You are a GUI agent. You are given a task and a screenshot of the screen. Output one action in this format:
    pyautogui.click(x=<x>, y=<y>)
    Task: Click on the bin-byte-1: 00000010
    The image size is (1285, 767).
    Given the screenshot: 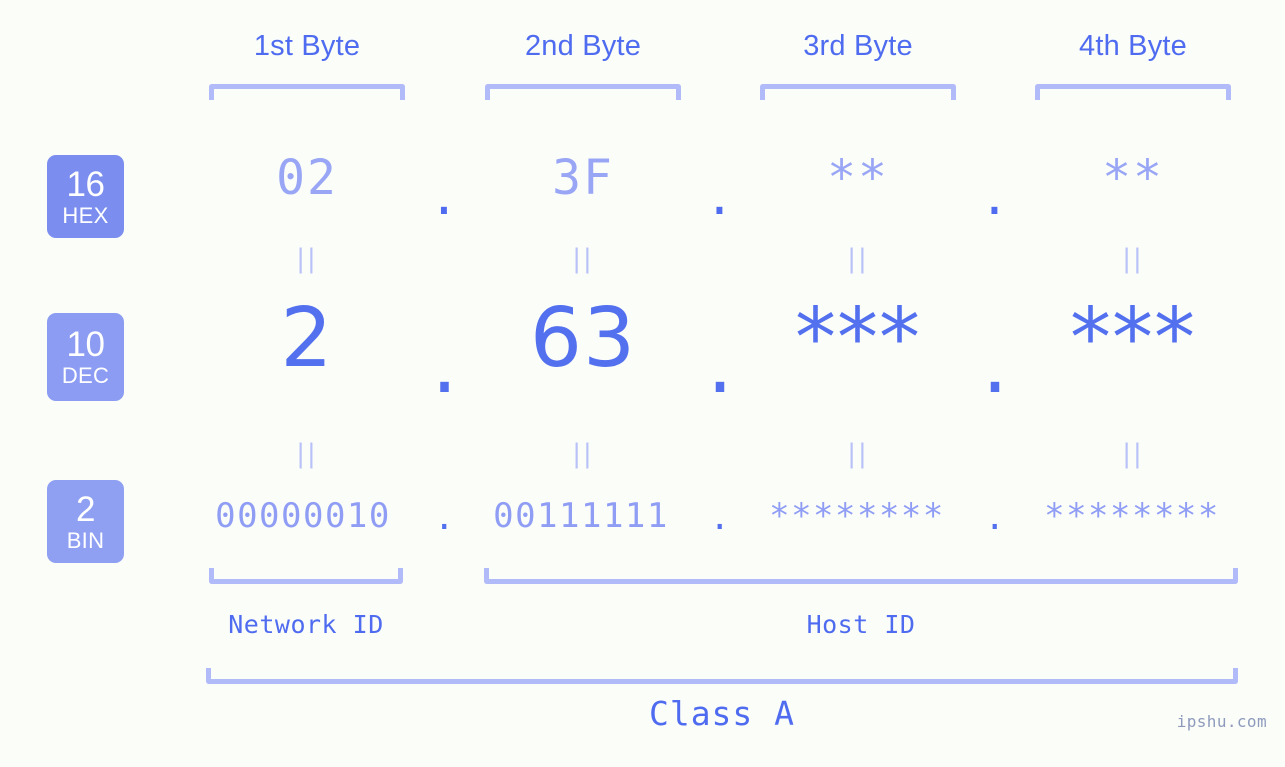 What is the action you would take?
    pyautogui.click(x=303, y=516)
    